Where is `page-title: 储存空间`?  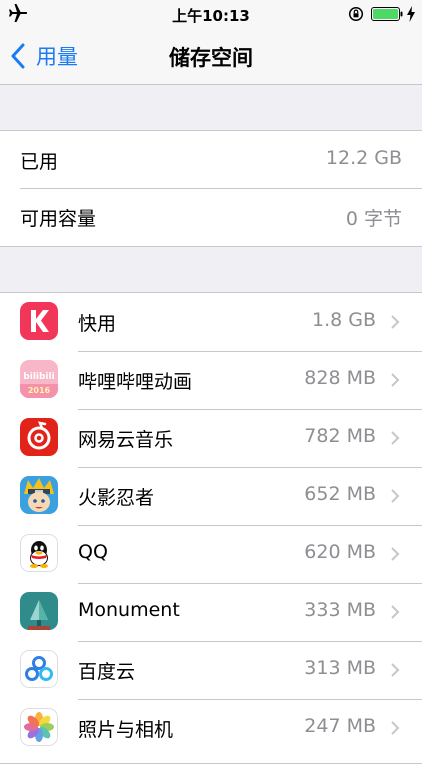
page-title: 储存空间 is located at coordinates (211, 58).